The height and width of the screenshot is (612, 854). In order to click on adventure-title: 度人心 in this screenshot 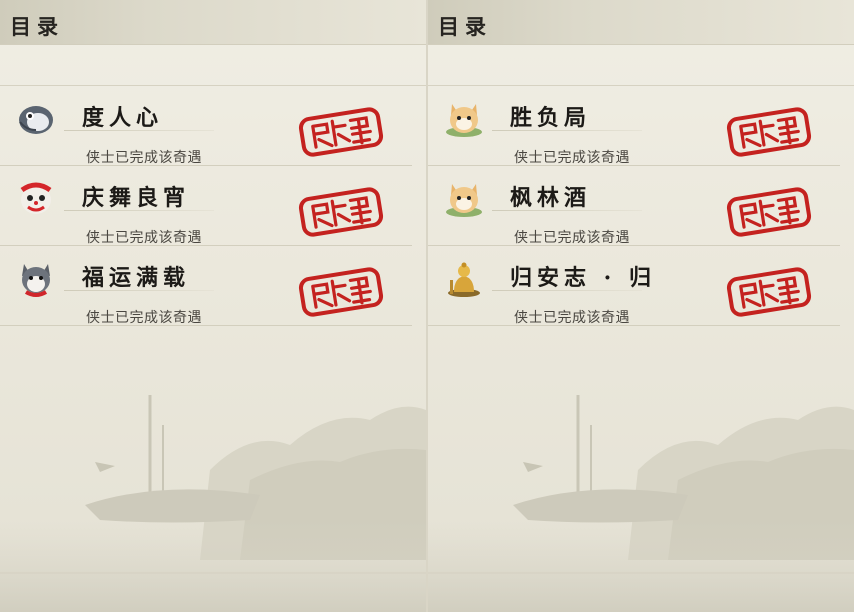, I will do `click(123, 118)`.